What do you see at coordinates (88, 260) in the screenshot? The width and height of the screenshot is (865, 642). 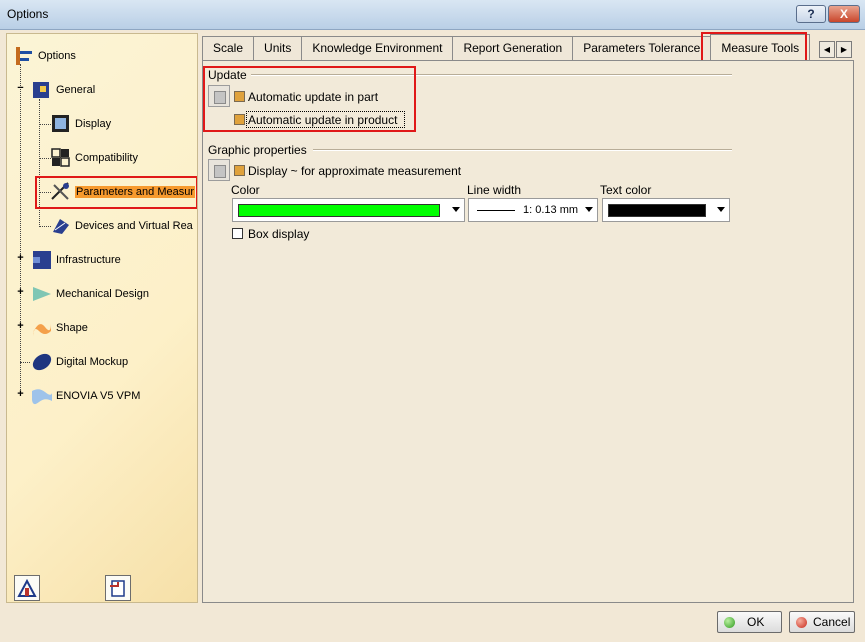 I see `tree-item-label: Infrastructure` at bounding box center [88, 260].